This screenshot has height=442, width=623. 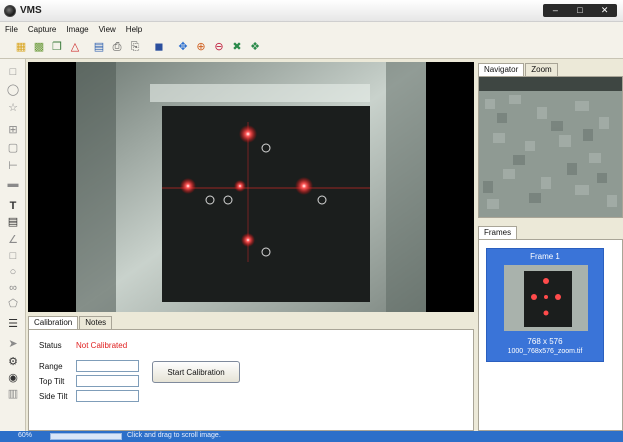 What do you see at coordinates (311, 436) in the screenshot?
I see `status-bar: 60% Click and drag to scroll image.` at bounding box center [311, 436].